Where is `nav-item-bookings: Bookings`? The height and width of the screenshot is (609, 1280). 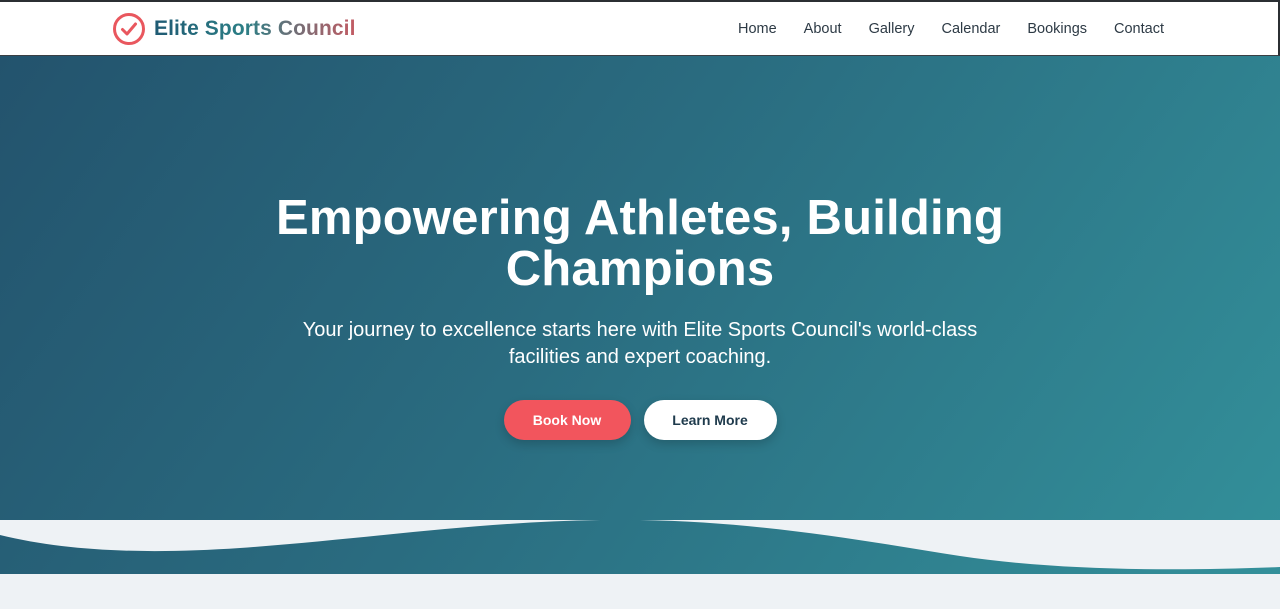
nav-item-bookings: Bookings is located at coordinates (1057, 29).